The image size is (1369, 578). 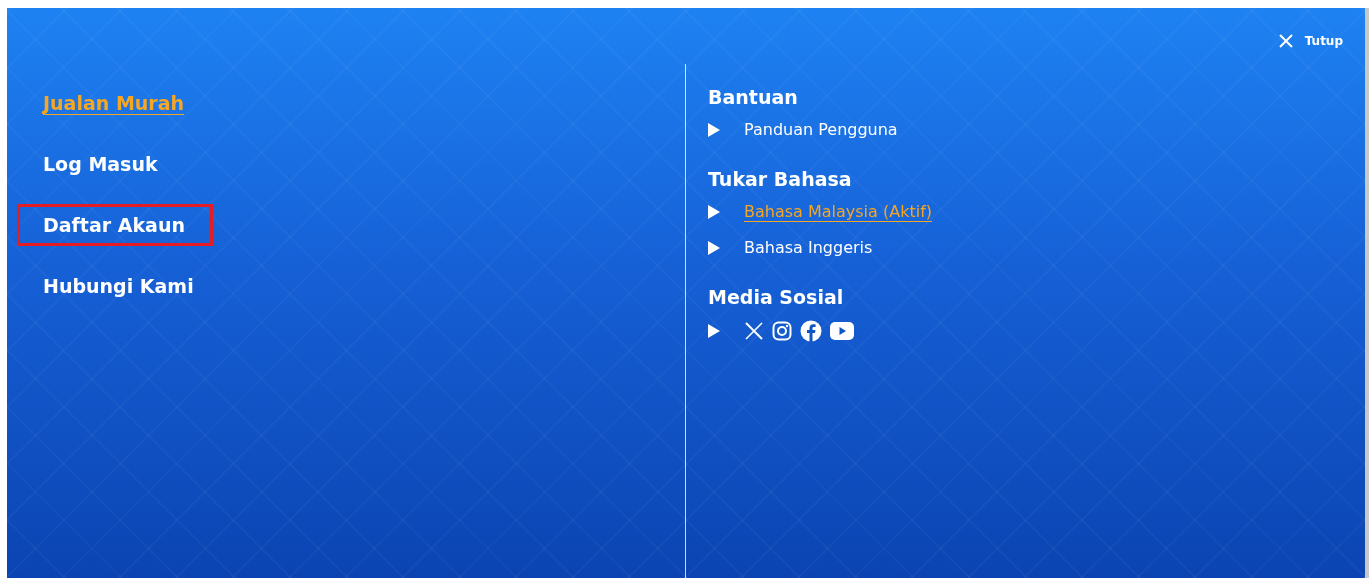 What do you see at coordinates (811, 331) in the screenshot?
I see `f-circle-icon` at bounding box center [811, 331].